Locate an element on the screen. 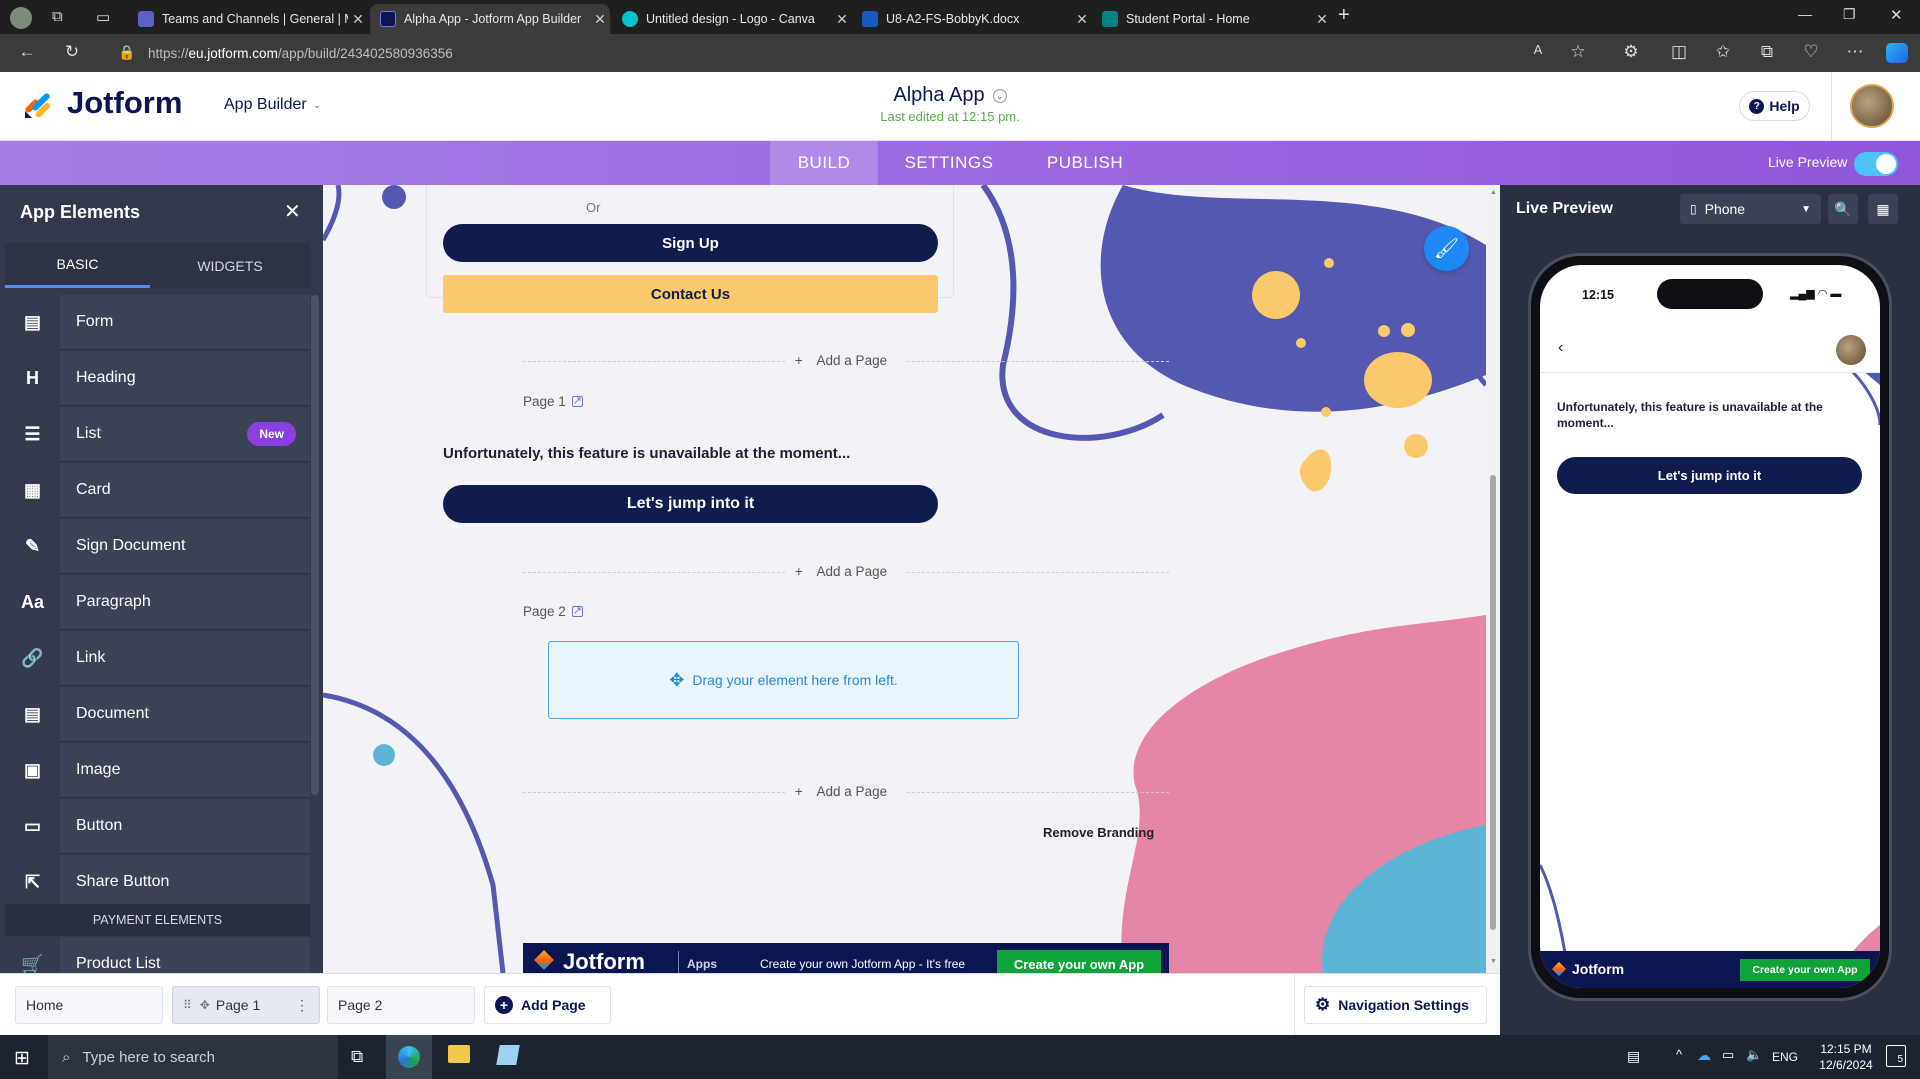  browser-tab-active: Alpha App - Jotform App Builder ✕ is located at coordinates (490, 19).